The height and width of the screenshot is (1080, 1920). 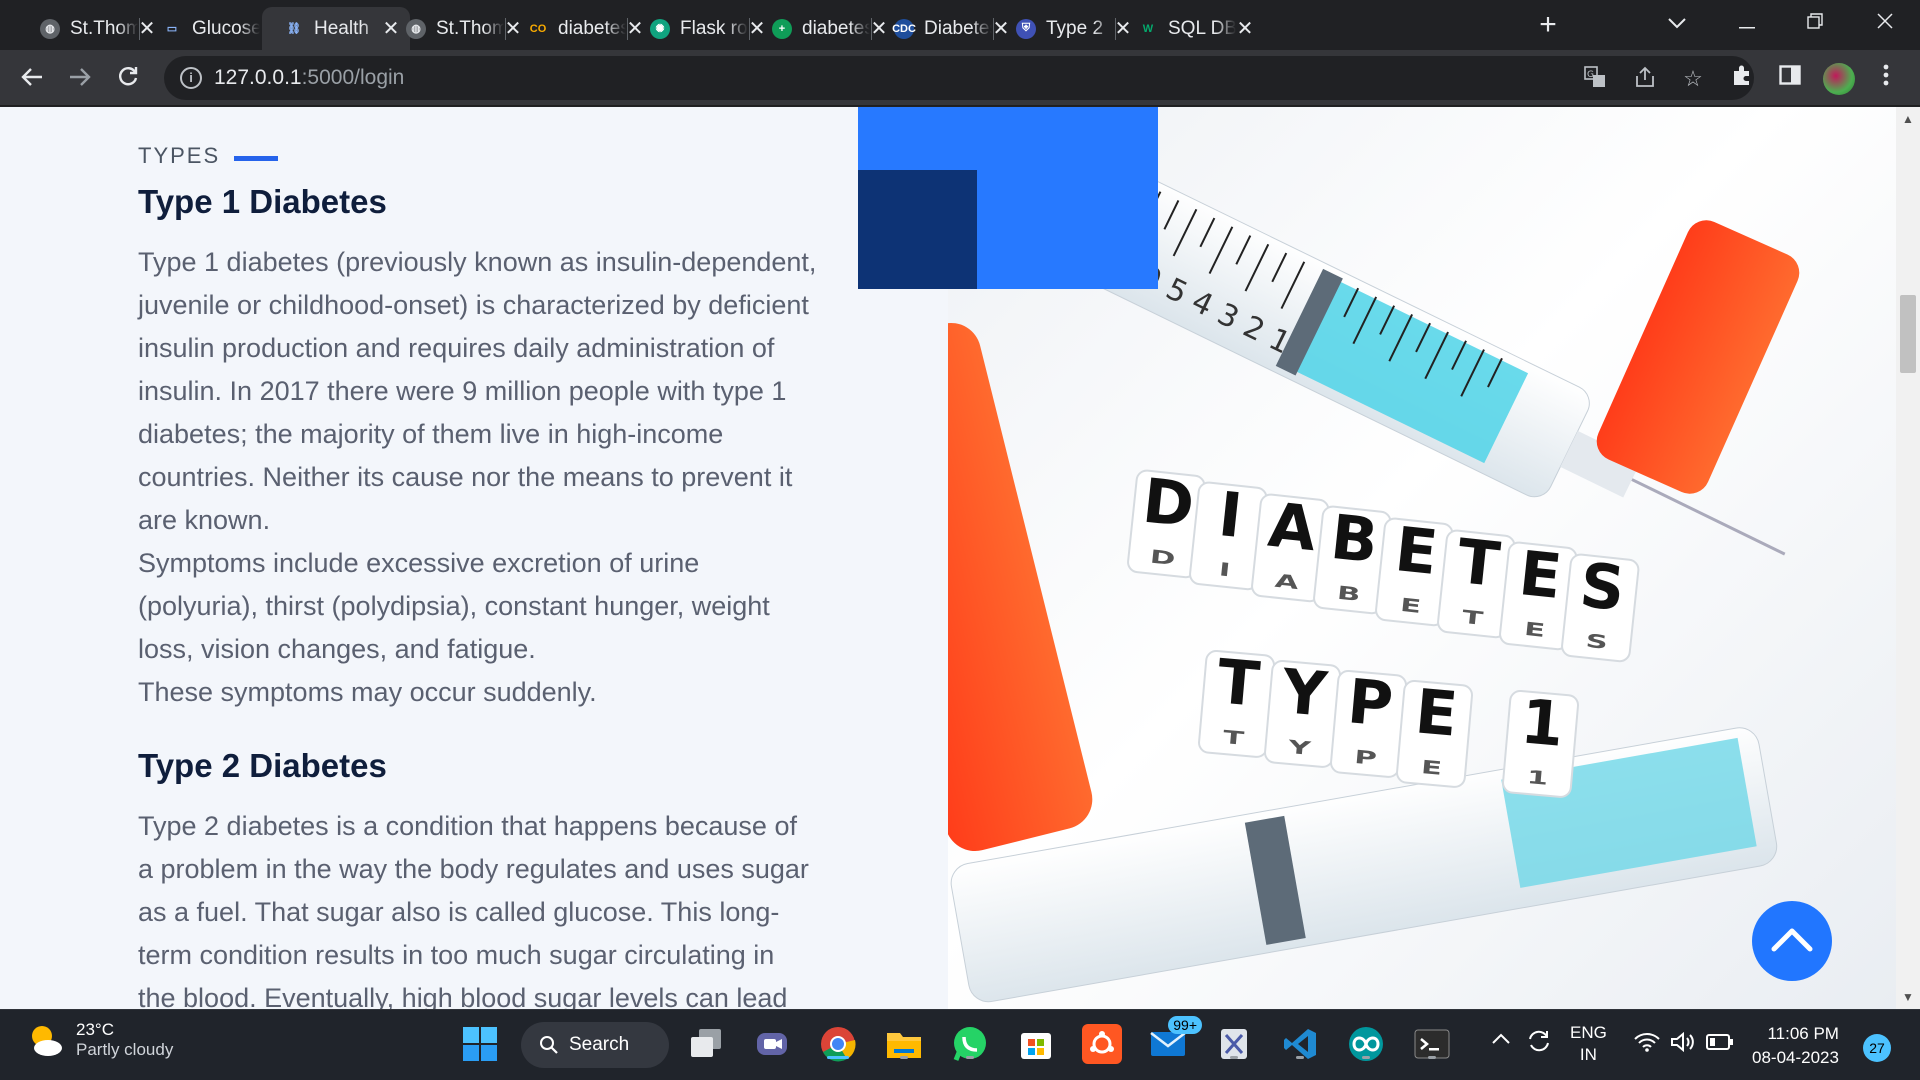 I want to click on reload-icon, so click(x=128, y=76).